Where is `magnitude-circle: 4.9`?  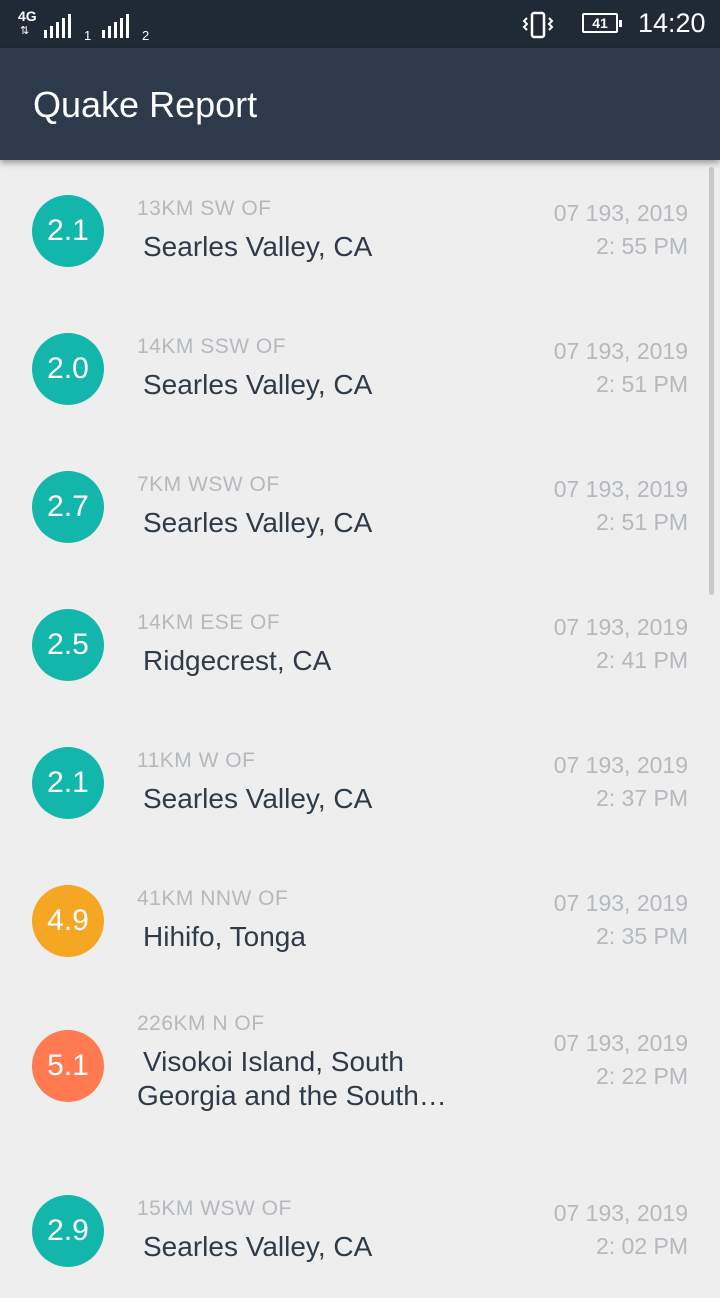 magnitude-circle: 4.9 is located at coordinates (68, 921).